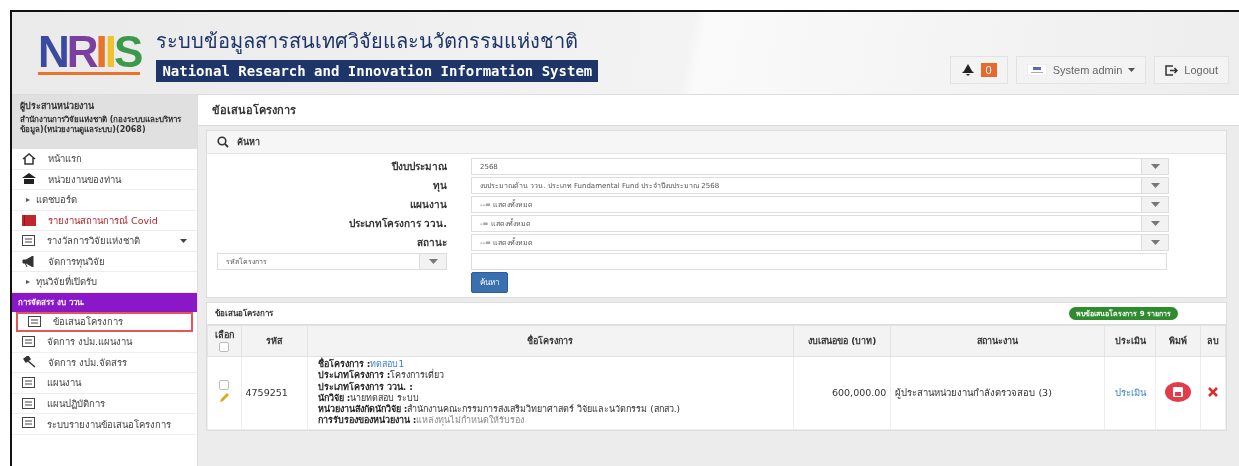 The width and height of the screenshot is (1239, 466). Describe the element at coordinates (29, 261) in the screenshot. I see `megaphone-icon` at that location.